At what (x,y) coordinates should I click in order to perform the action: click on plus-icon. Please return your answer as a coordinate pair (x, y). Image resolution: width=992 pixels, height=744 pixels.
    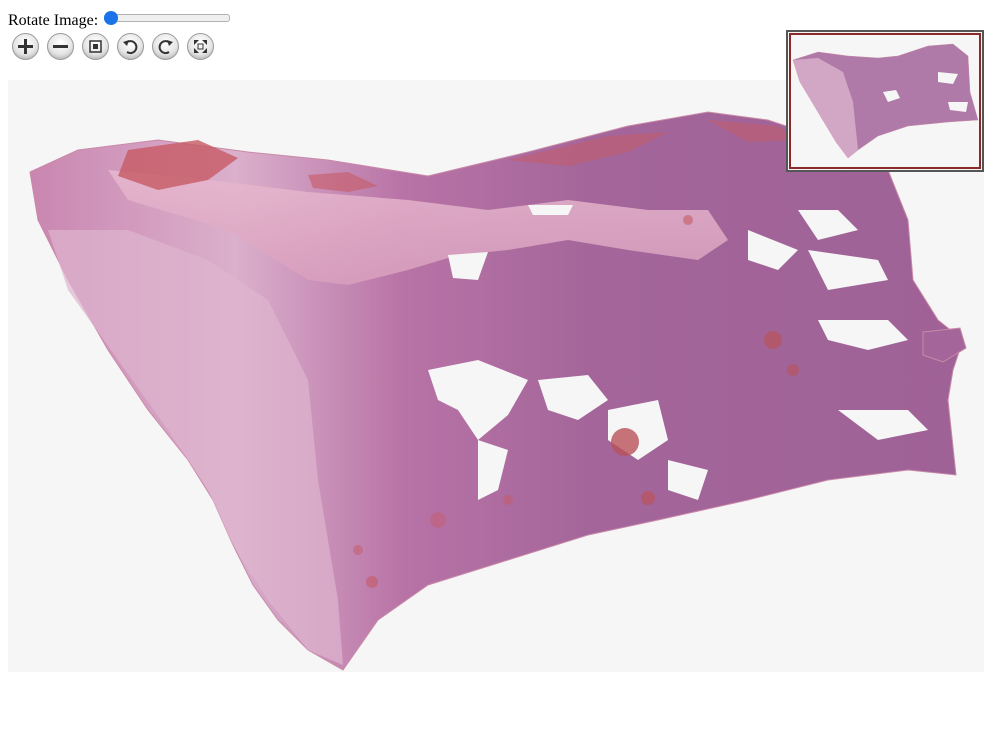
    Looking at the image, I should click on (25, 46).